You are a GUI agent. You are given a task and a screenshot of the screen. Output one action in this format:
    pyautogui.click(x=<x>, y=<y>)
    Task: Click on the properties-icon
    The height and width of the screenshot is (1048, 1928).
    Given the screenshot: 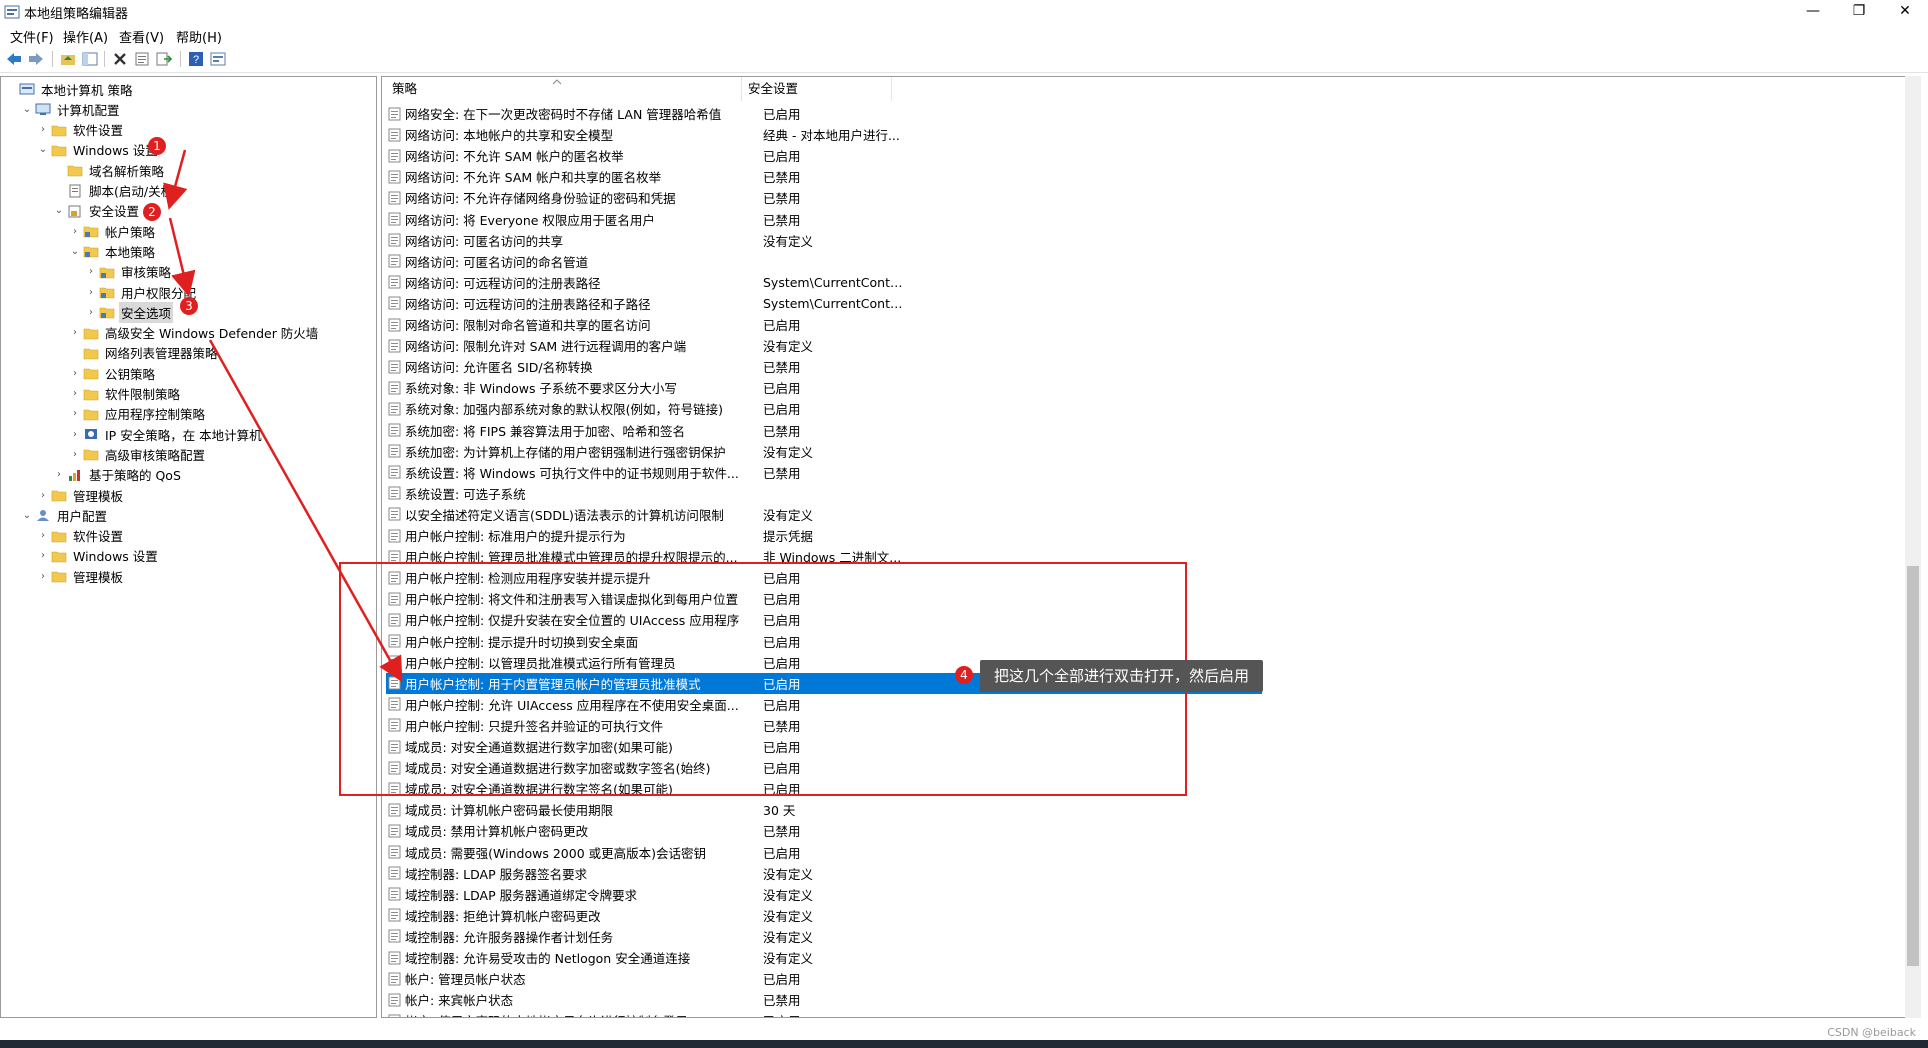 What is the action you would take?
    pyautogui.click(x=142, y=59)
    